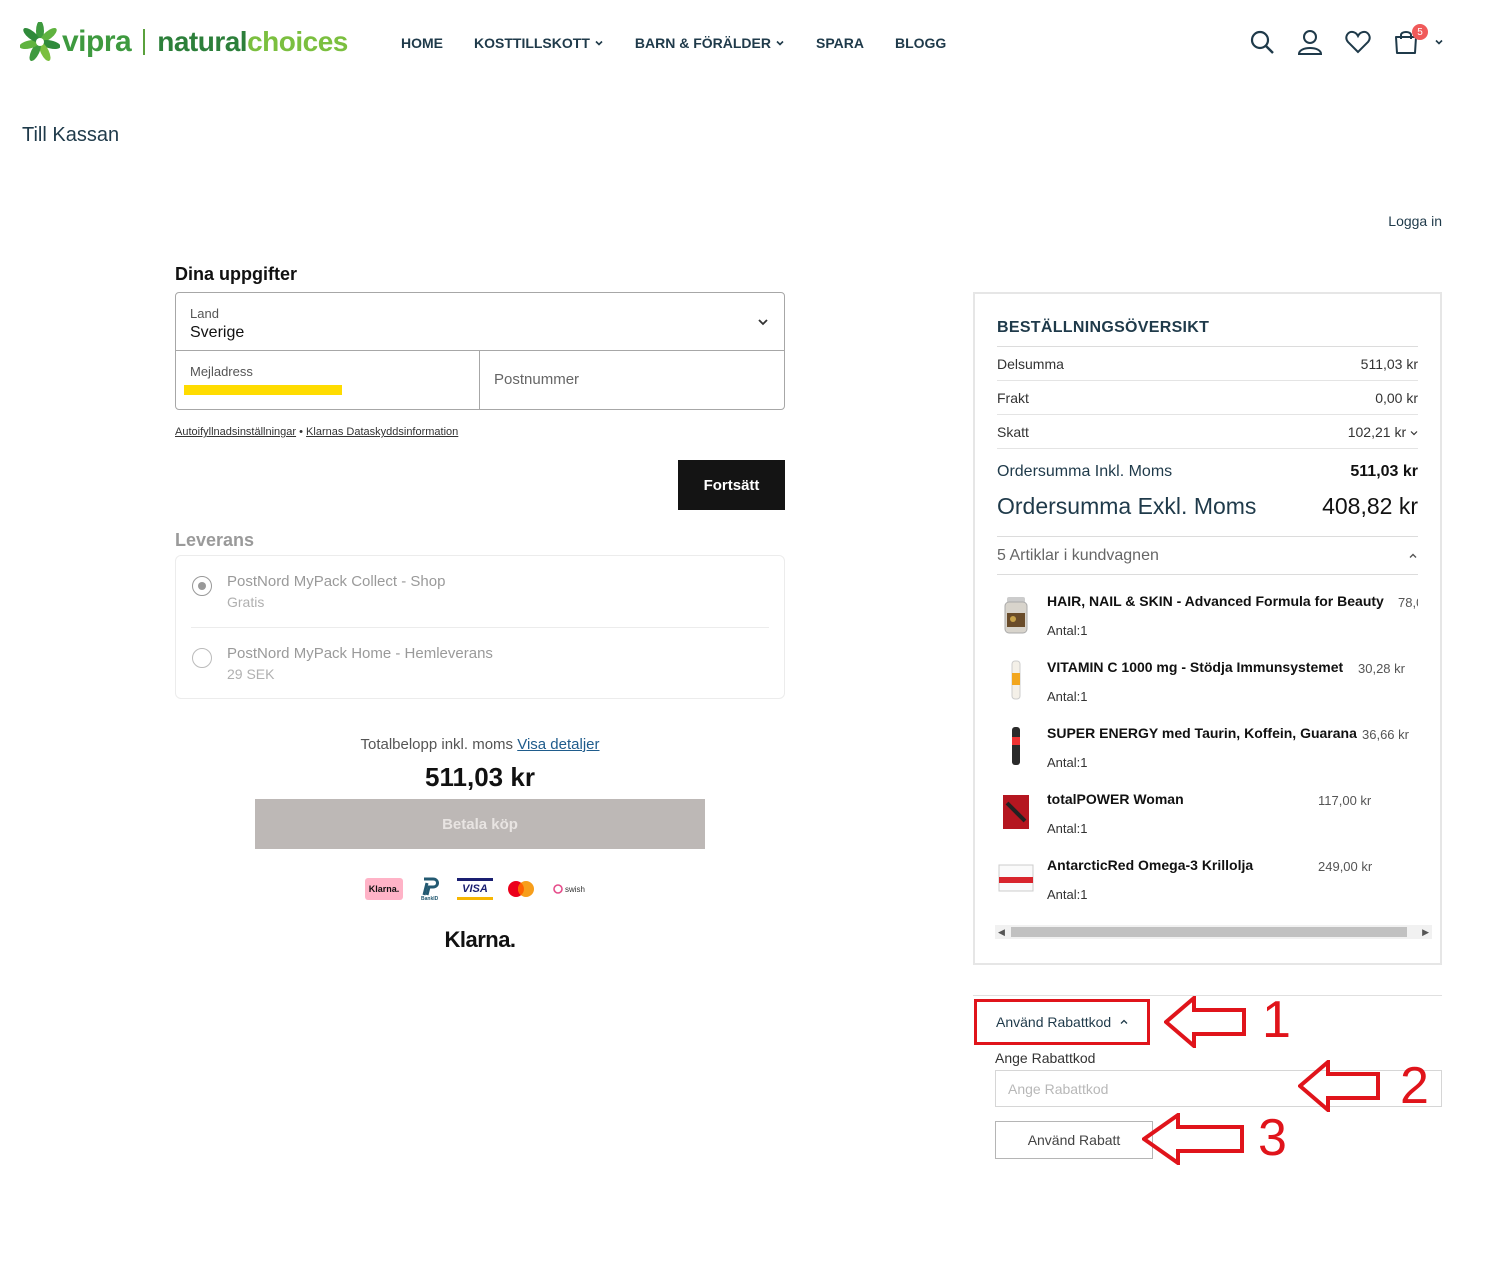 Image resolution: width=1500 pixels, height=1268 pixels. Describe the element at coordinates (202, 586) in the screenshot. I see `radio-selected` at that location.